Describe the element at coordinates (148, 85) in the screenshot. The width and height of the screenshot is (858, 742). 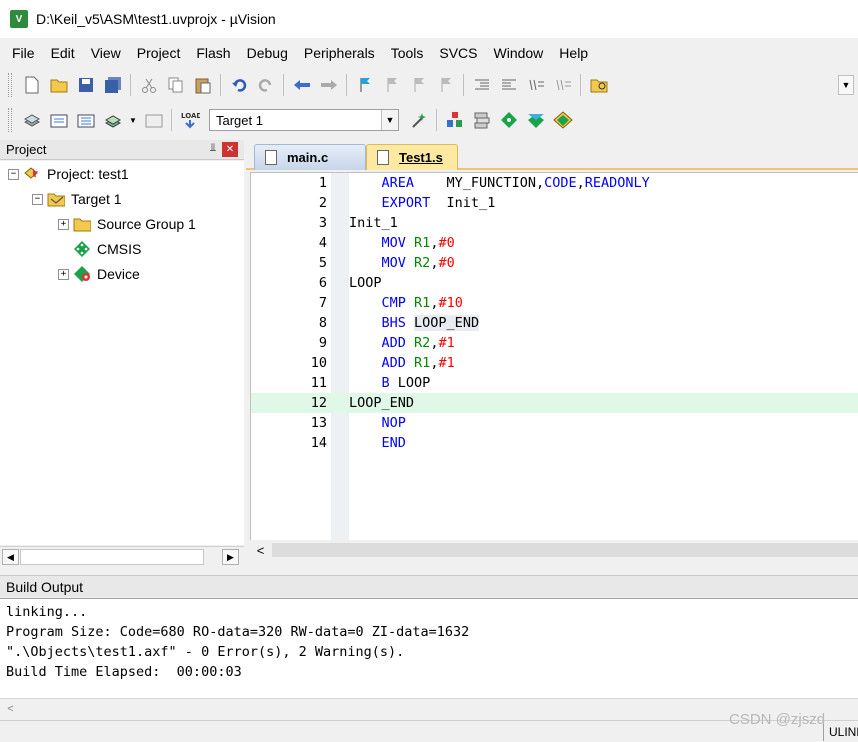
I see `cut-icon` at that location.